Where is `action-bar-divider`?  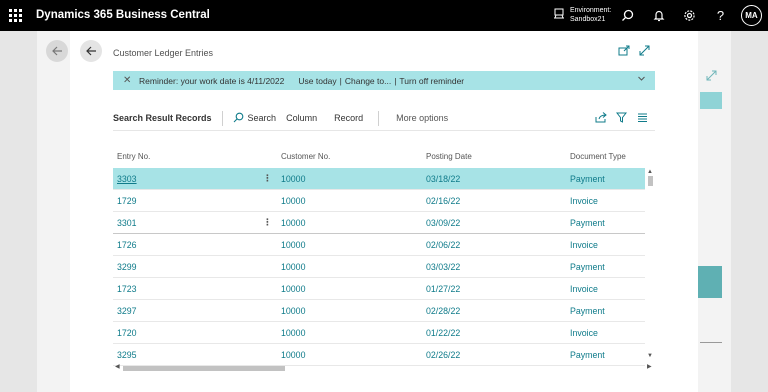
action-bar-divider is located at coordinates (384, 130).